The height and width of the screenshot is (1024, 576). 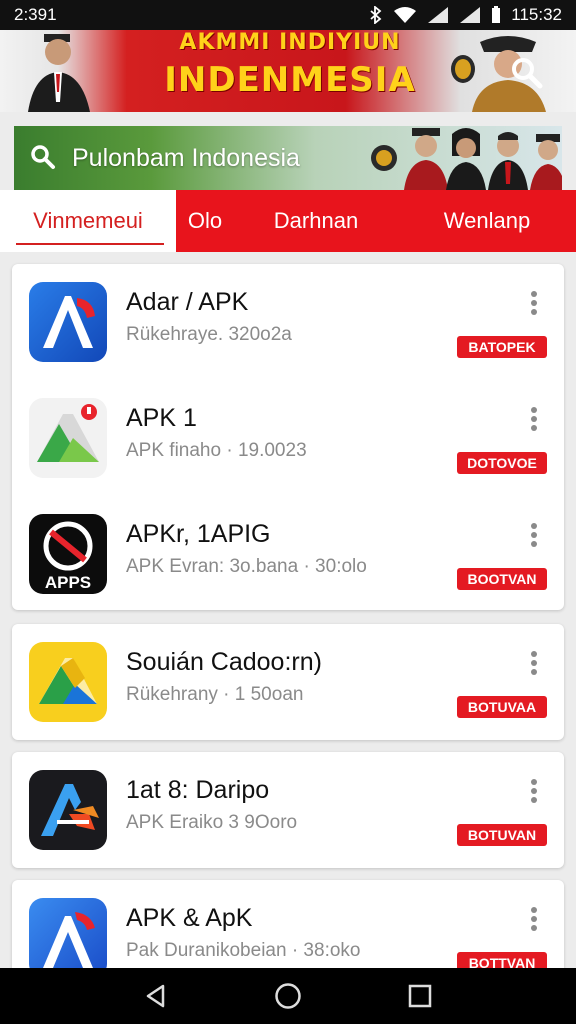 I want to click on bluetooth-icon, so click(x=376, y=15).